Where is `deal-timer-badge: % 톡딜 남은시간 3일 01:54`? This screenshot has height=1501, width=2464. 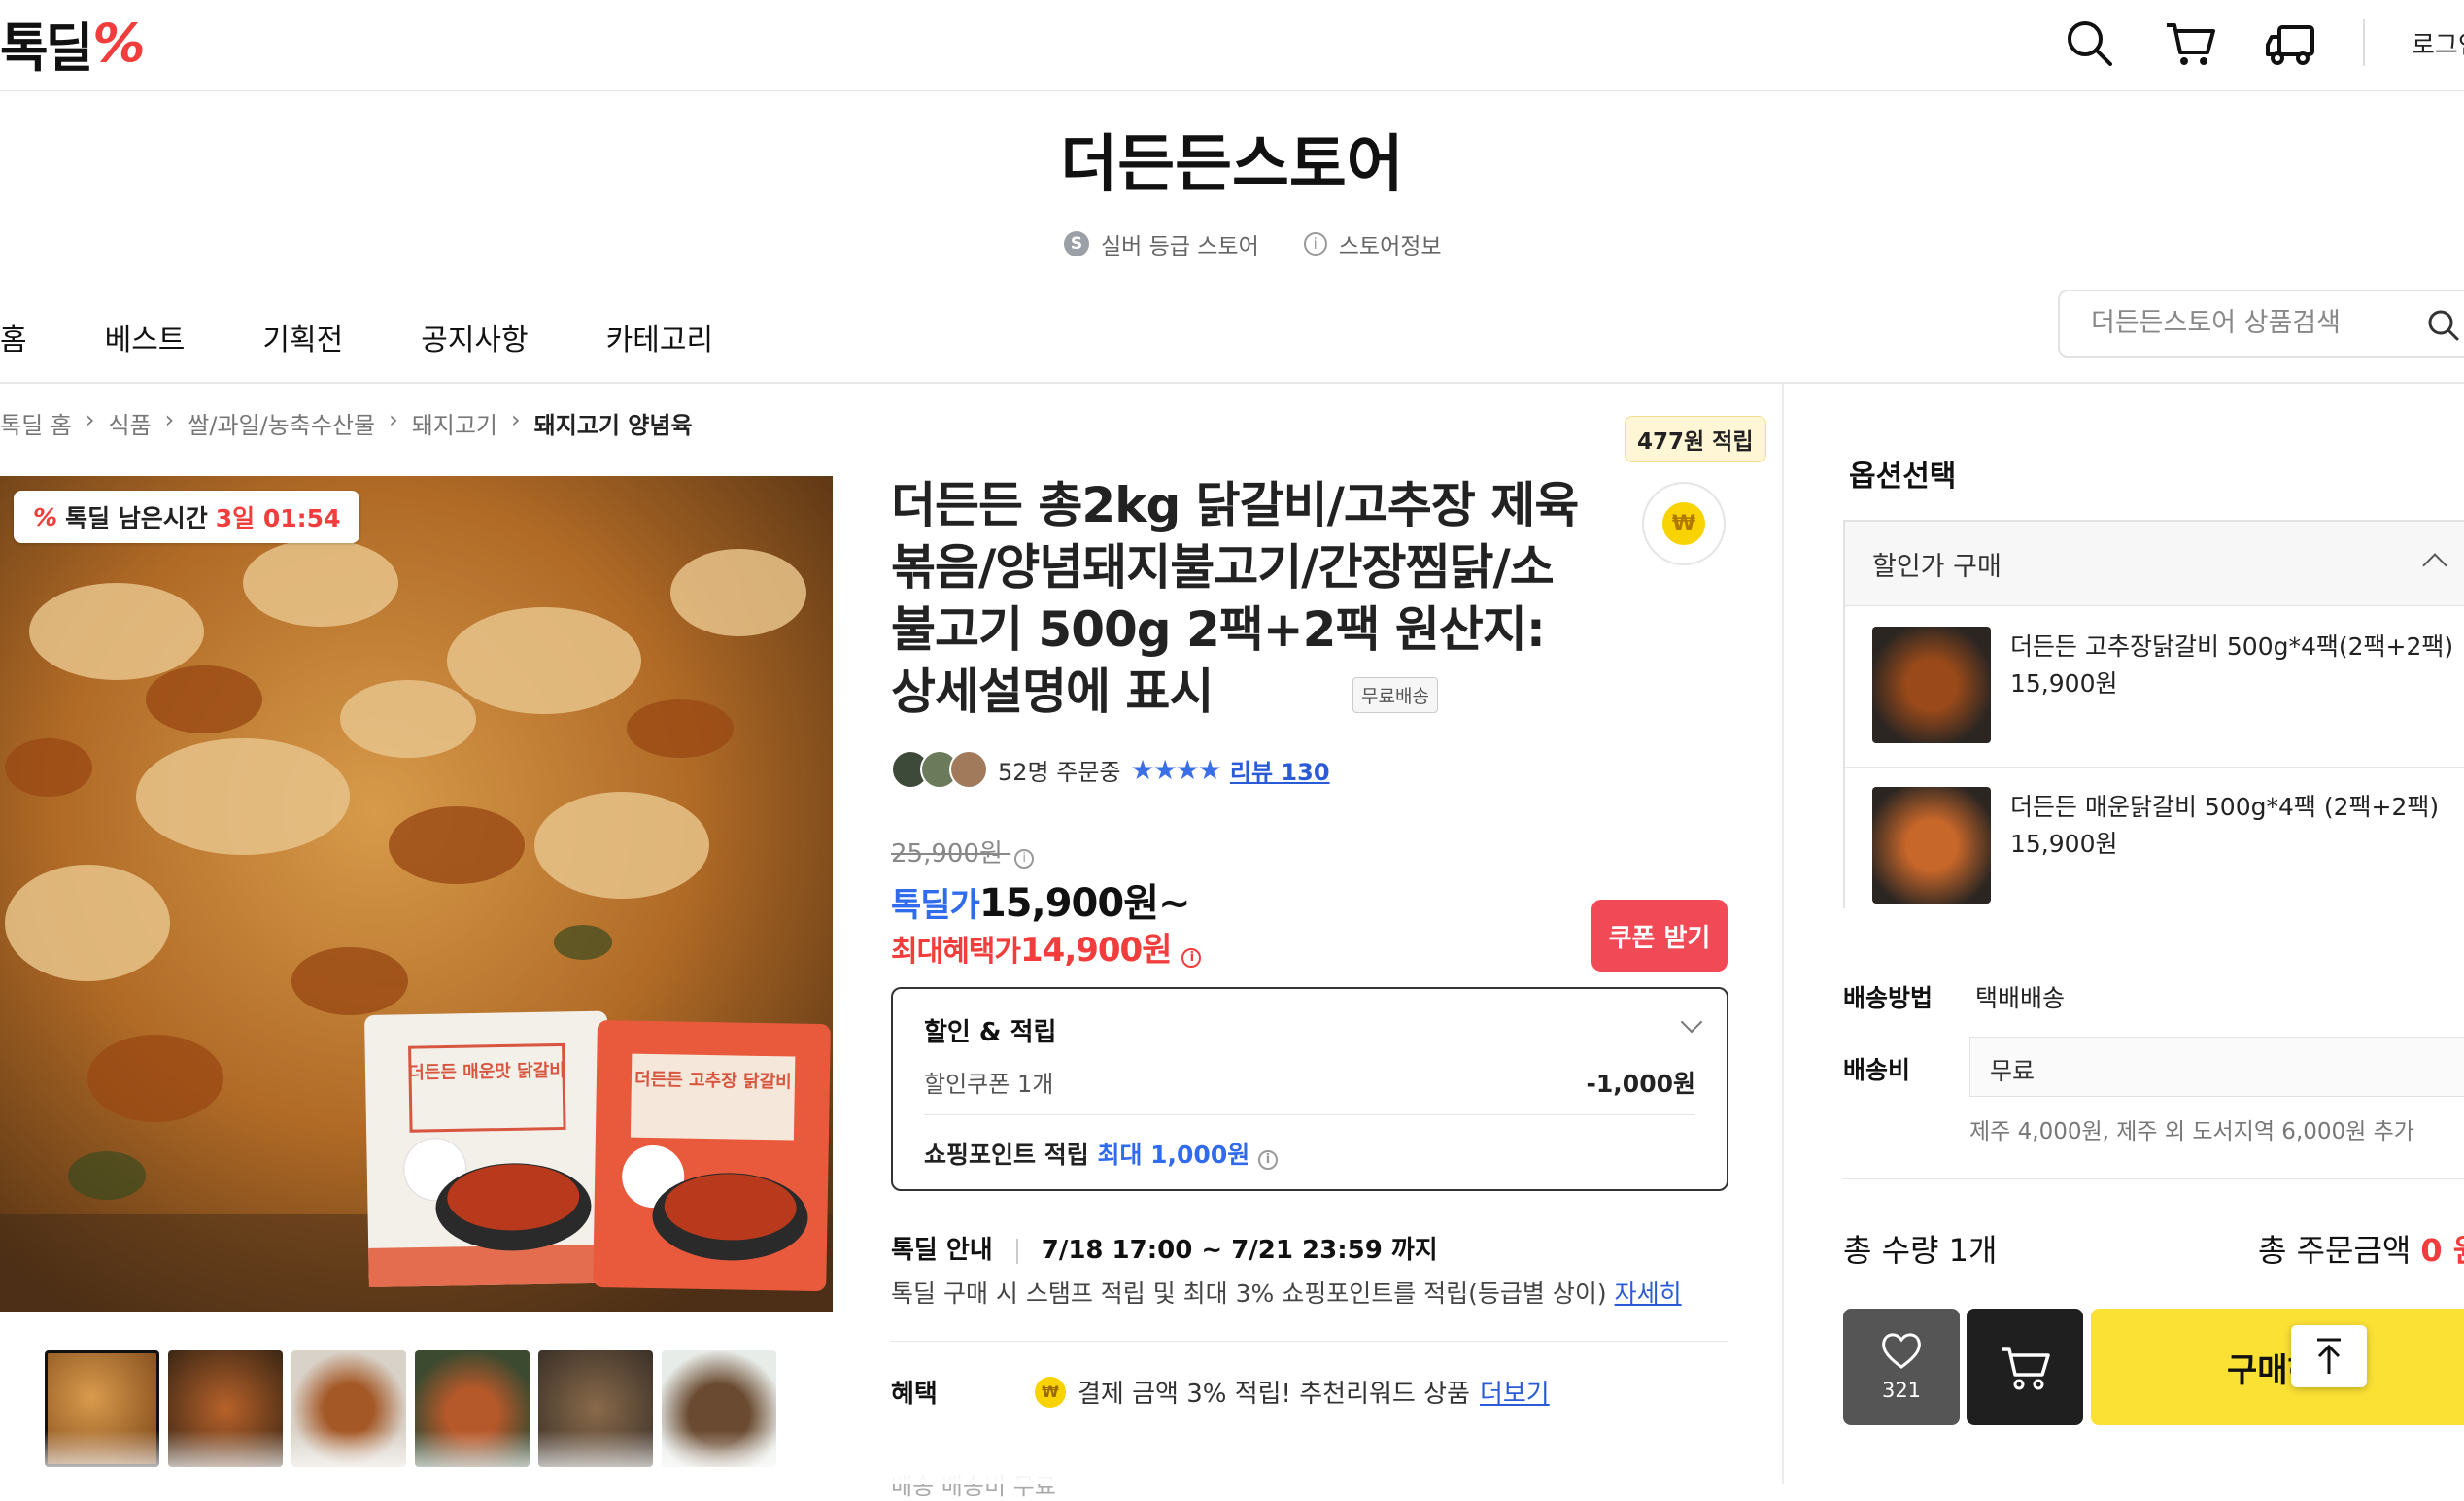 deal-timer-badge: % 톡딜 남은시간 3일 01:54 is located at coordinates (187, 517).